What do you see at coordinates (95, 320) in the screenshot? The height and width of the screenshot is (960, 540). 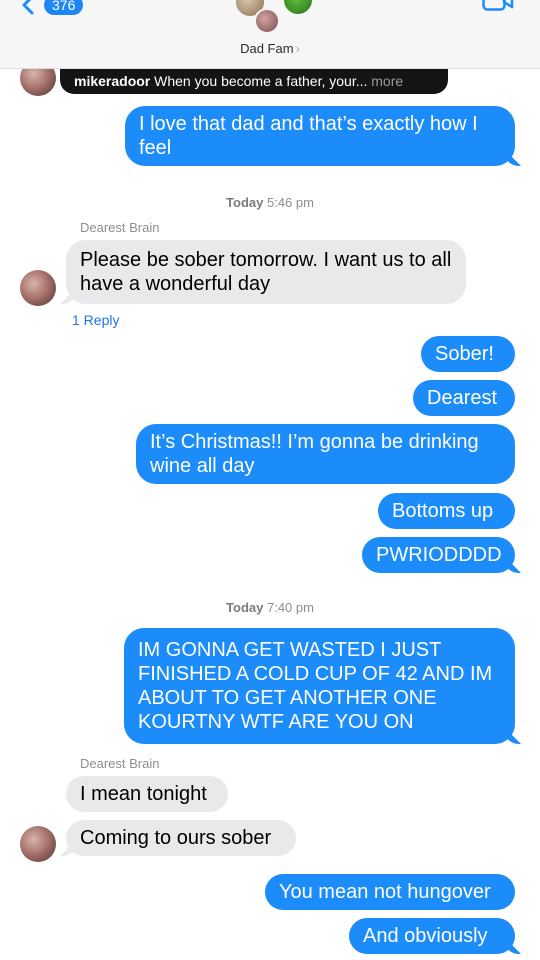 I see `reply-thread-link: 1 Reply` at bounding box center [95, 320].